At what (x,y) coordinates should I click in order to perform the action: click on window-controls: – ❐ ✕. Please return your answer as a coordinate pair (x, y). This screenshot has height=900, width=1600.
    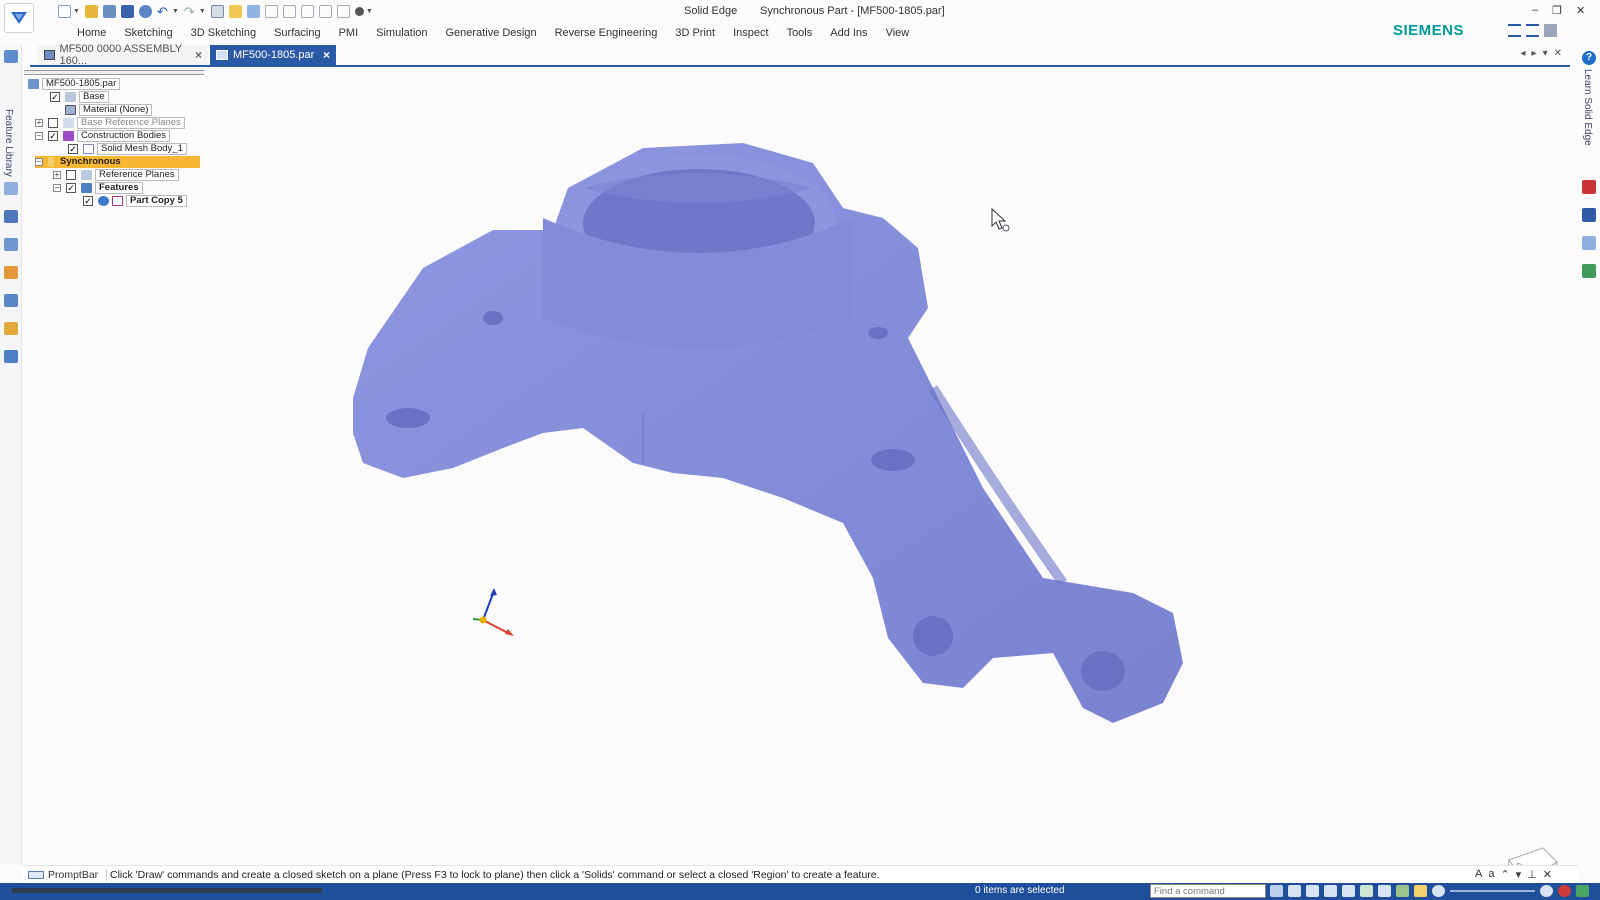
    Looking at the image, I should click on (1558, 10).